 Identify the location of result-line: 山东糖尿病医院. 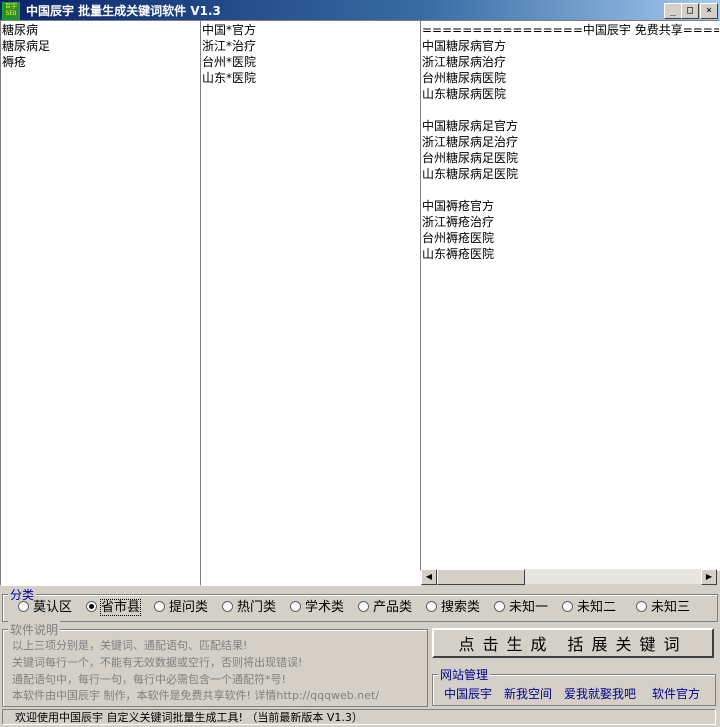
(464, 94).